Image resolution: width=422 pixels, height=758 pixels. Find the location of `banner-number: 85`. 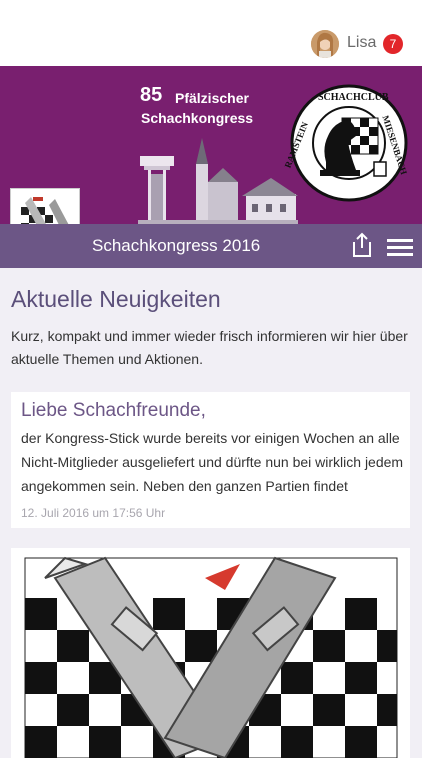

banner-number: 85 is located at coordinates (151, 95).